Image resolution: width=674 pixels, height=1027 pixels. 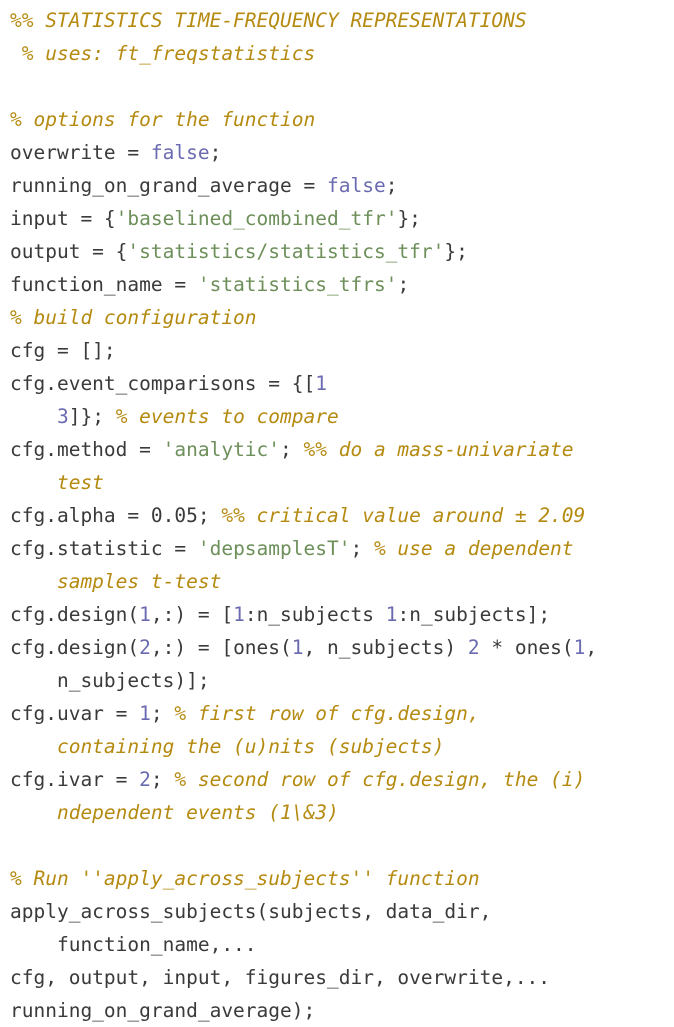 I want to click on code-token-plain: ]};, so click(x=92, y=416).